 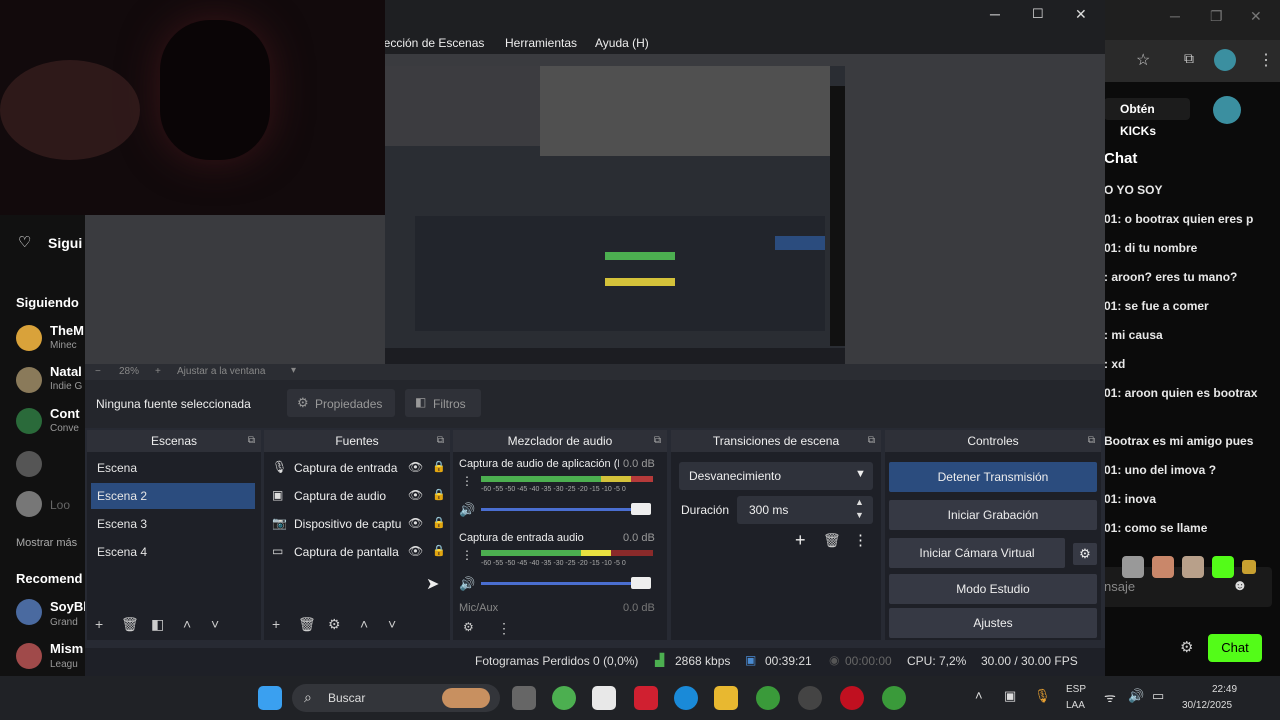 I want to click on channel-name: SoyBl, so click(x=68, y=606).